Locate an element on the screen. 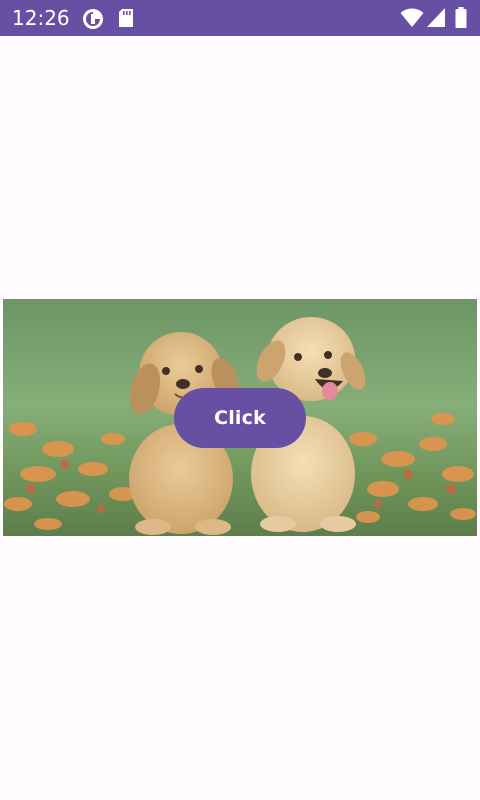 Image resolution: width=480 pixels, height=800 pixels. click-button: Click is located at coordinates (240, 418).